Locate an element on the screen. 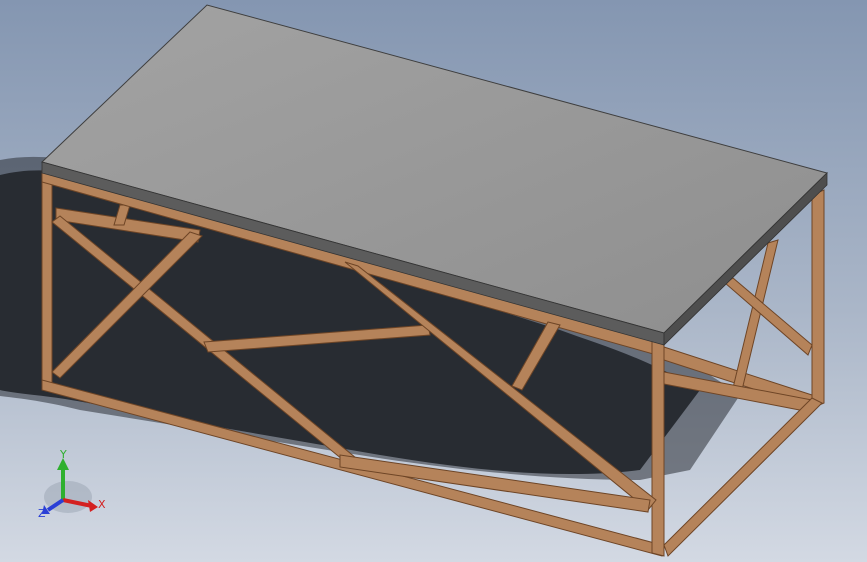 Image resolution: width=867 pixels, height=562 pixels. x-axis-label: X is located at coordinates (102, 504).